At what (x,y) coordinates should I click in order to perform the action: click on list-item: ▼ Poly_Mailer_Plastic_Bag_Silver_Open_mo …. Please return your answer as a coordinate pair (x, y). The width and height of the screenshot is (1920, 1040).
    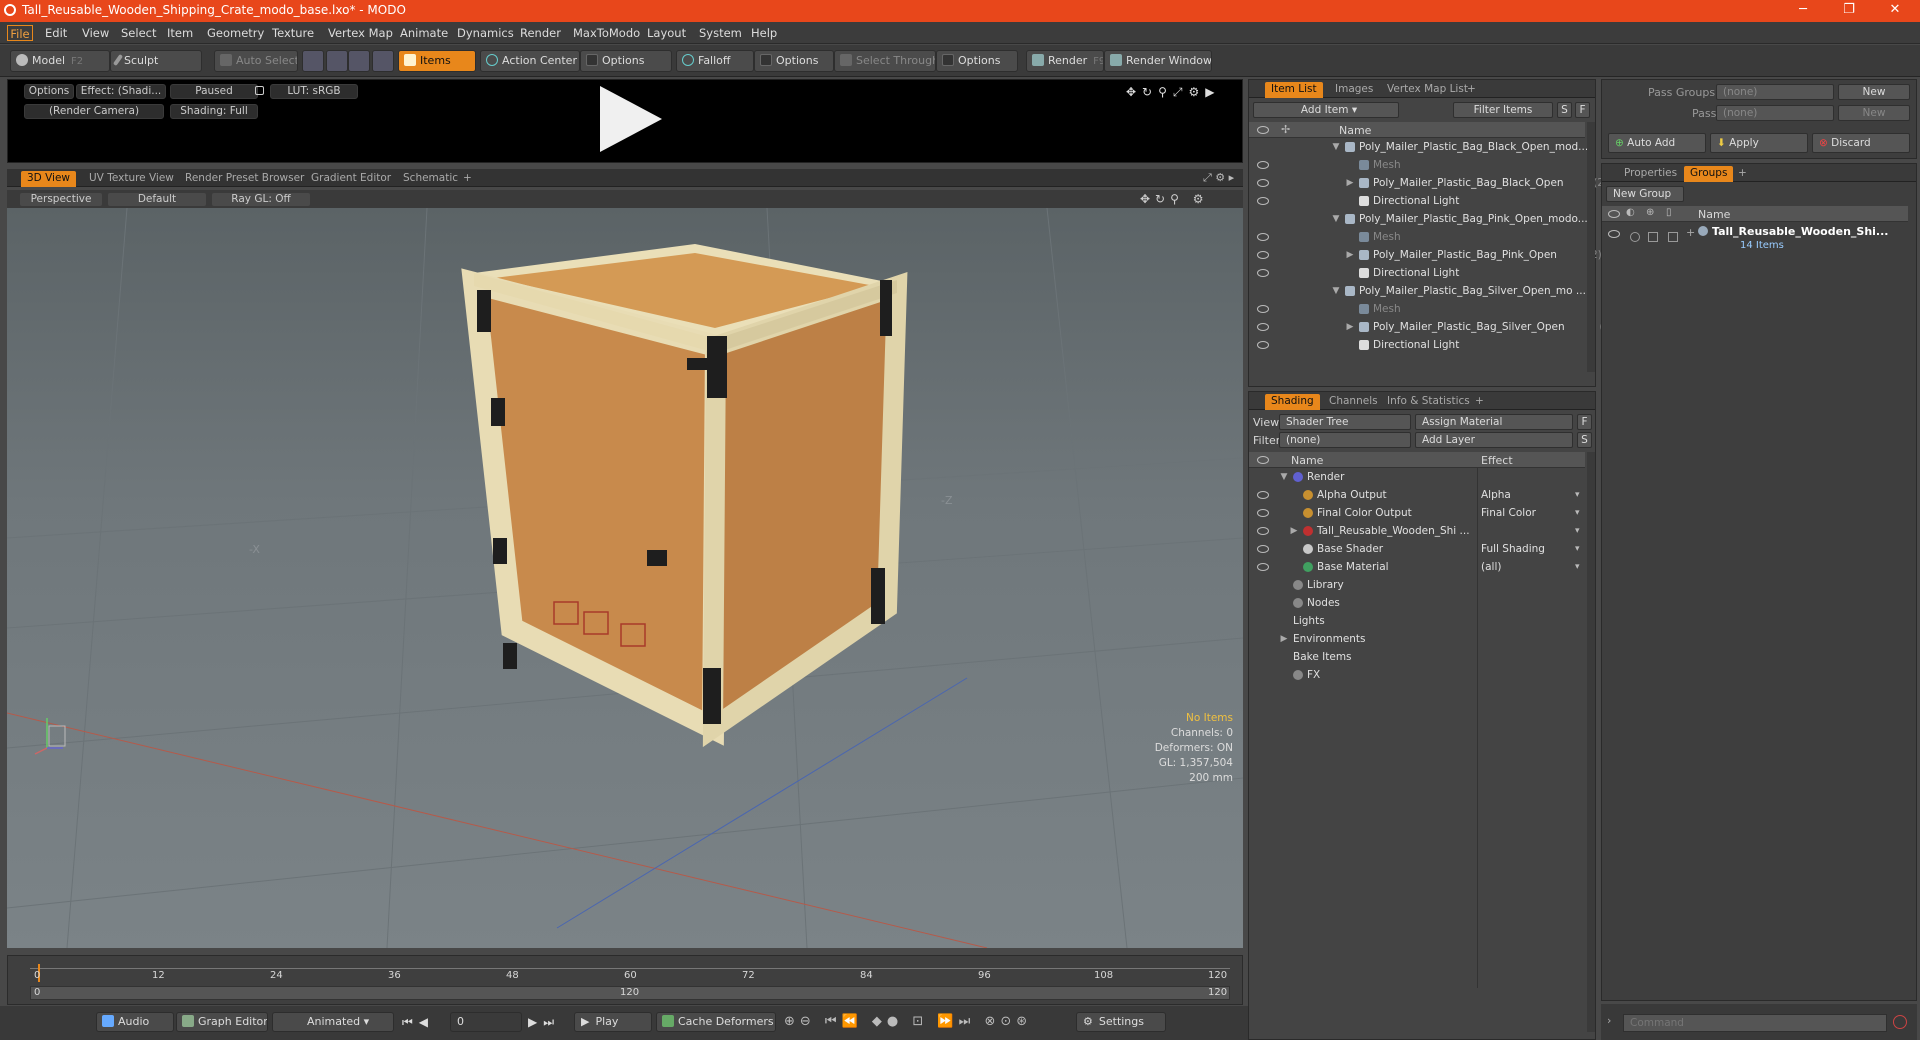
    Looking at the image, I should click on (1417, 291).